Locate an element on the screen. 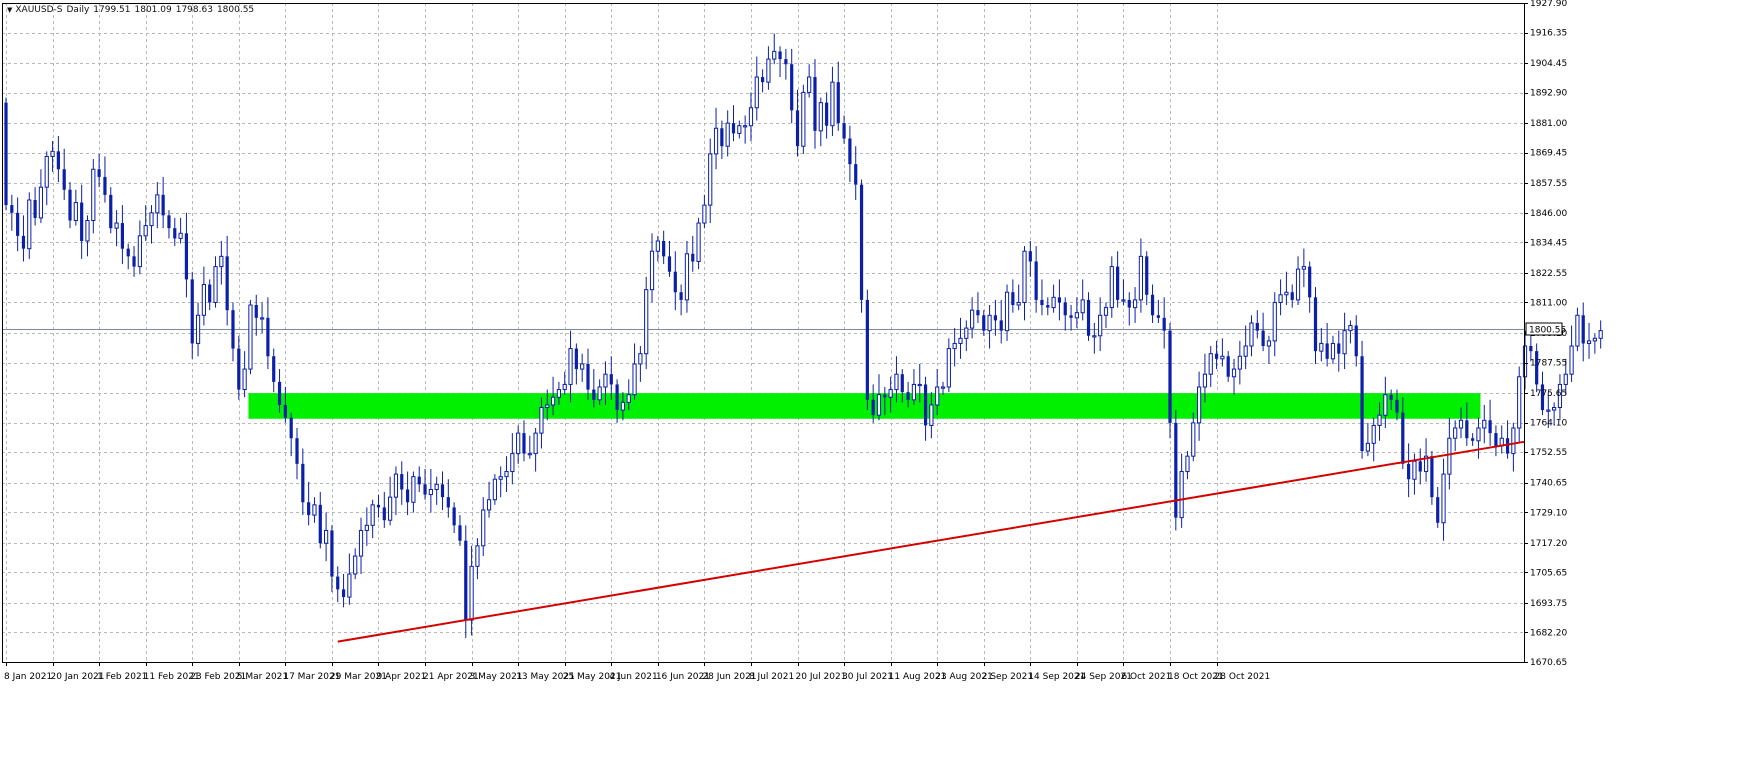 This screenshot has height=766, width=1740. x-tick-label: 1 Feb 2021 is located at coordinates (122, 677).